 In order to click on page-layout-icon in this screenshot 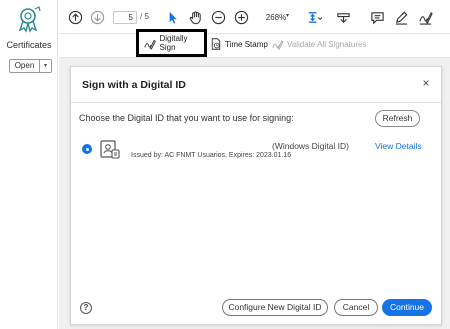, I will do `click(315, 17)`.